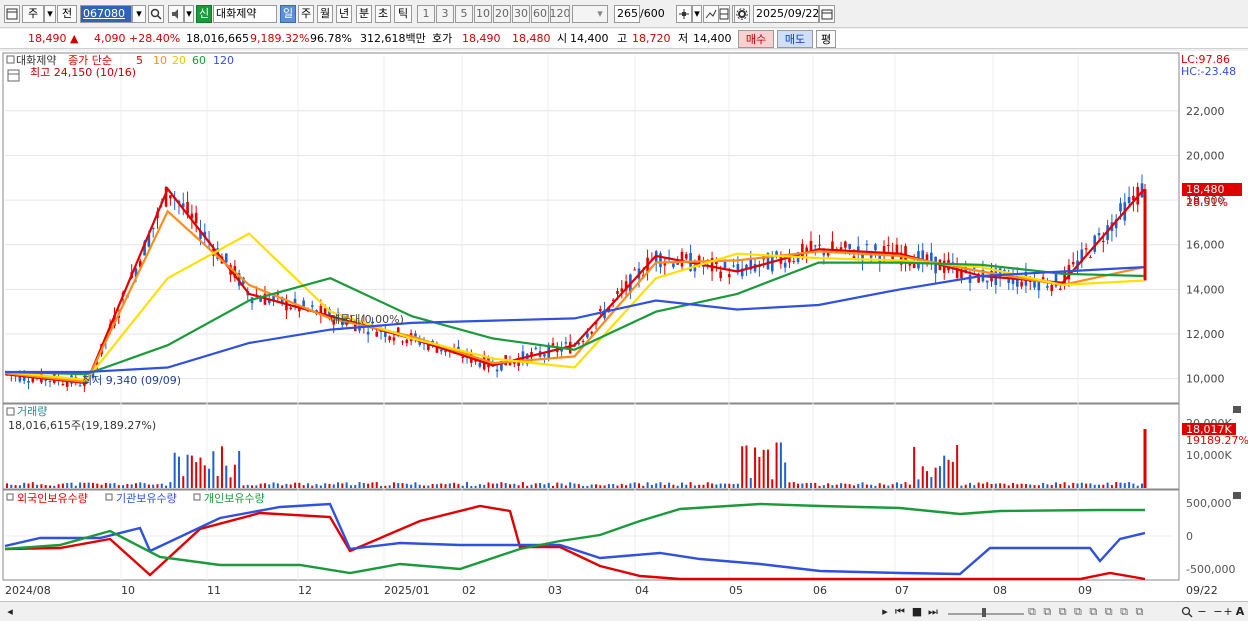  Describe the element at coordinates (1202, 611) in the screenshot. I see `zoom-out-icon: −` at that location.